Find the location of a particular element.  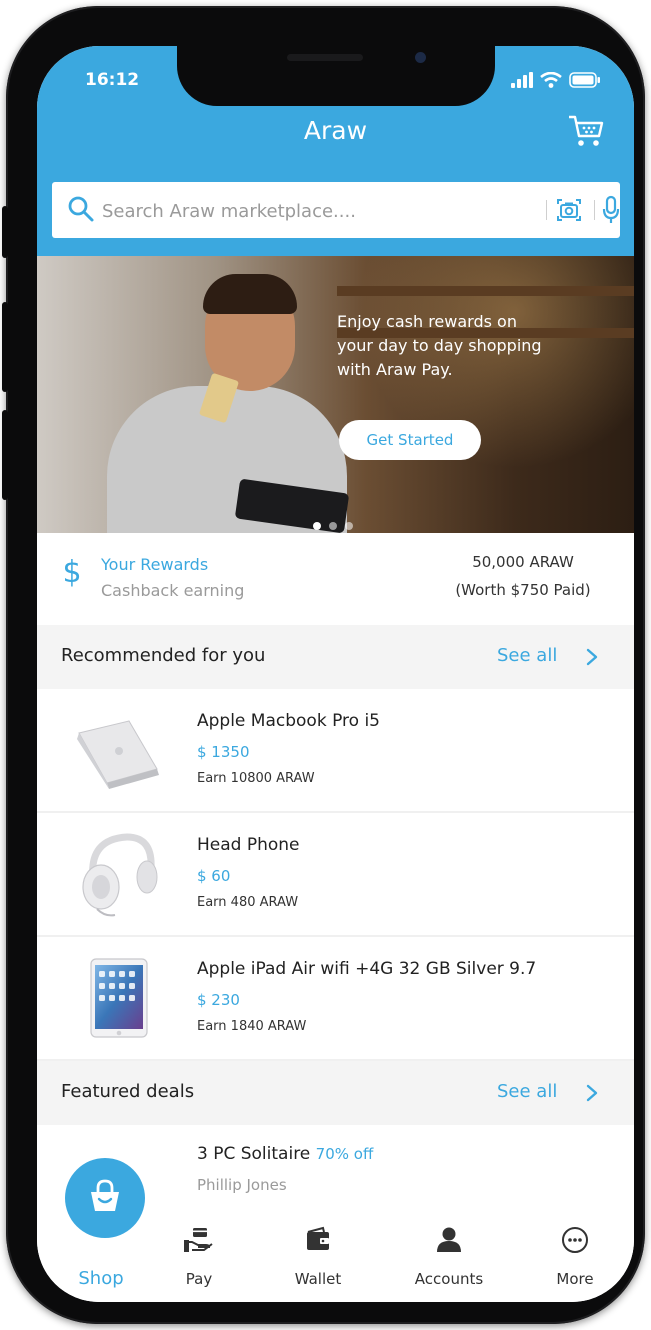

carousel-dots is located at coordinates (333, 526).